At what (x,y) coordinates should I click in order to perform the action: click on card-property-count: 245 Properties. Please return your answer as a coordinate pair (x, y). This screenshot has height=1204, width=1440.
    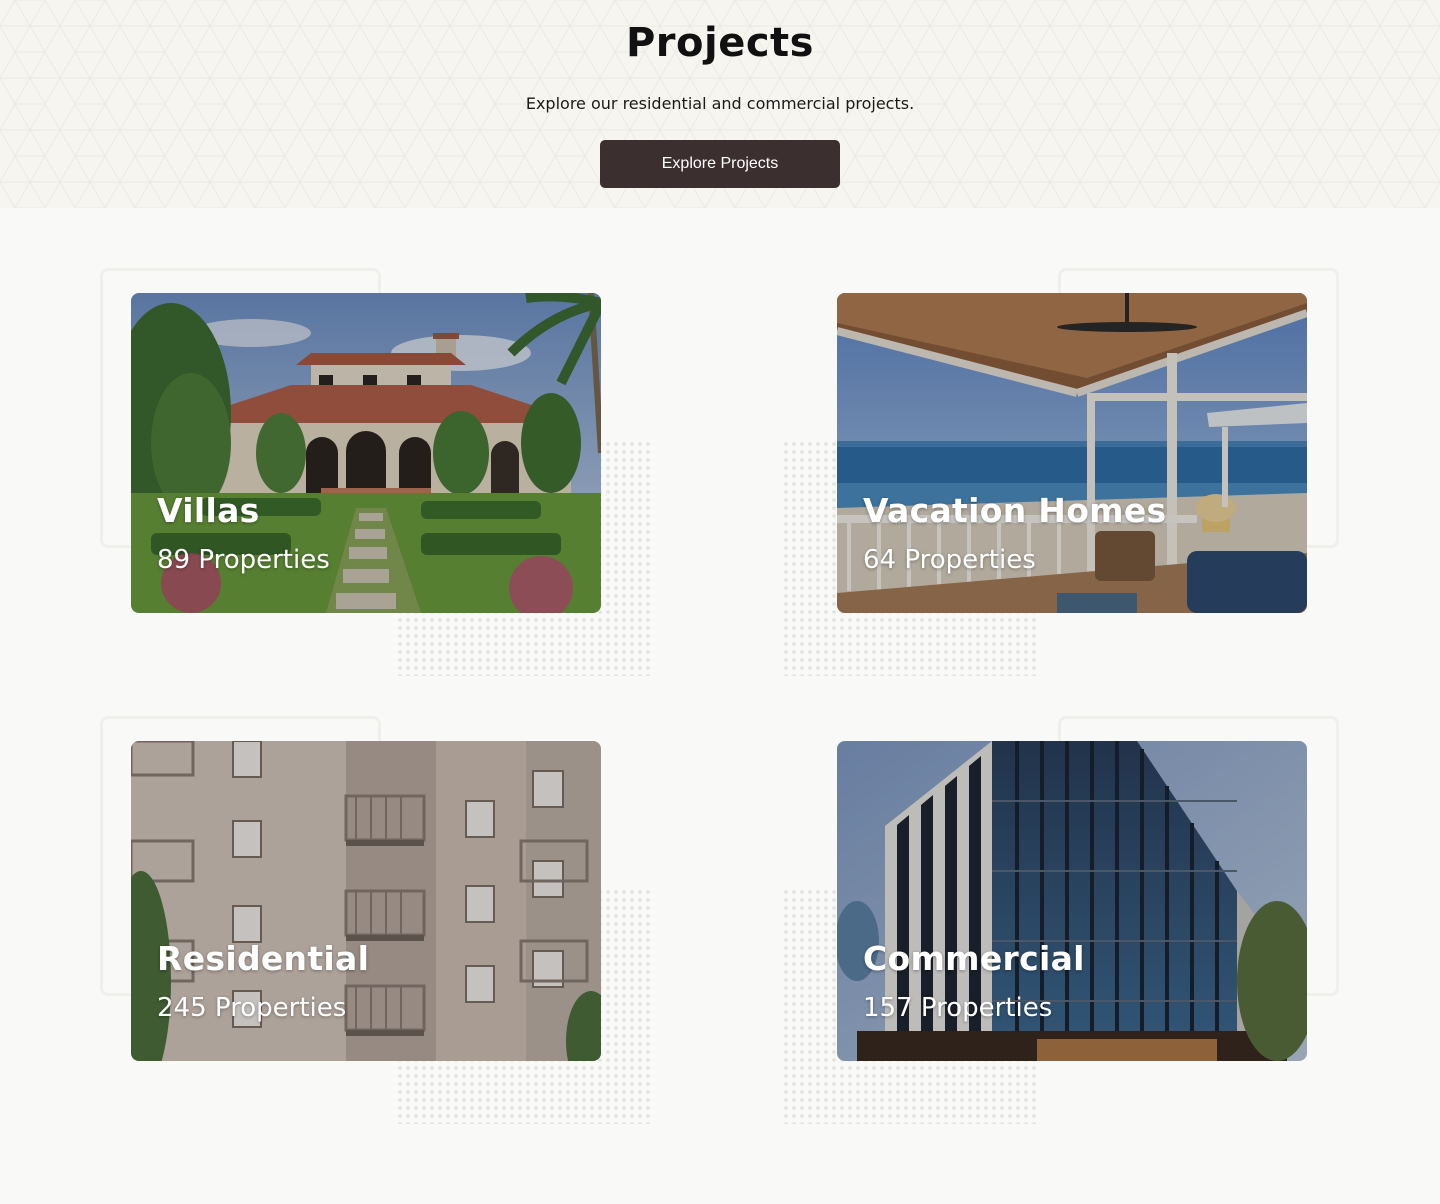
    Looking at the image, I should click on (252, 1008).